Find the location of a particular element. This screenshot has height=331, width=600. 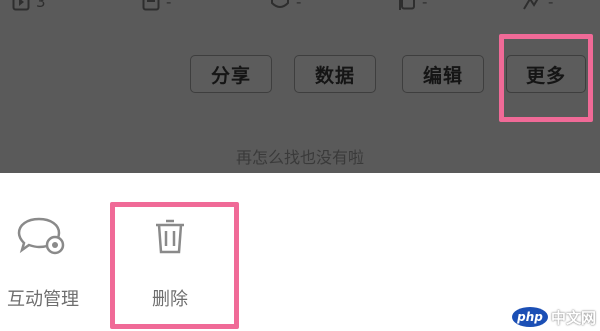

interaction-management-label: 互动管理 is located at coordinates (43, 299).